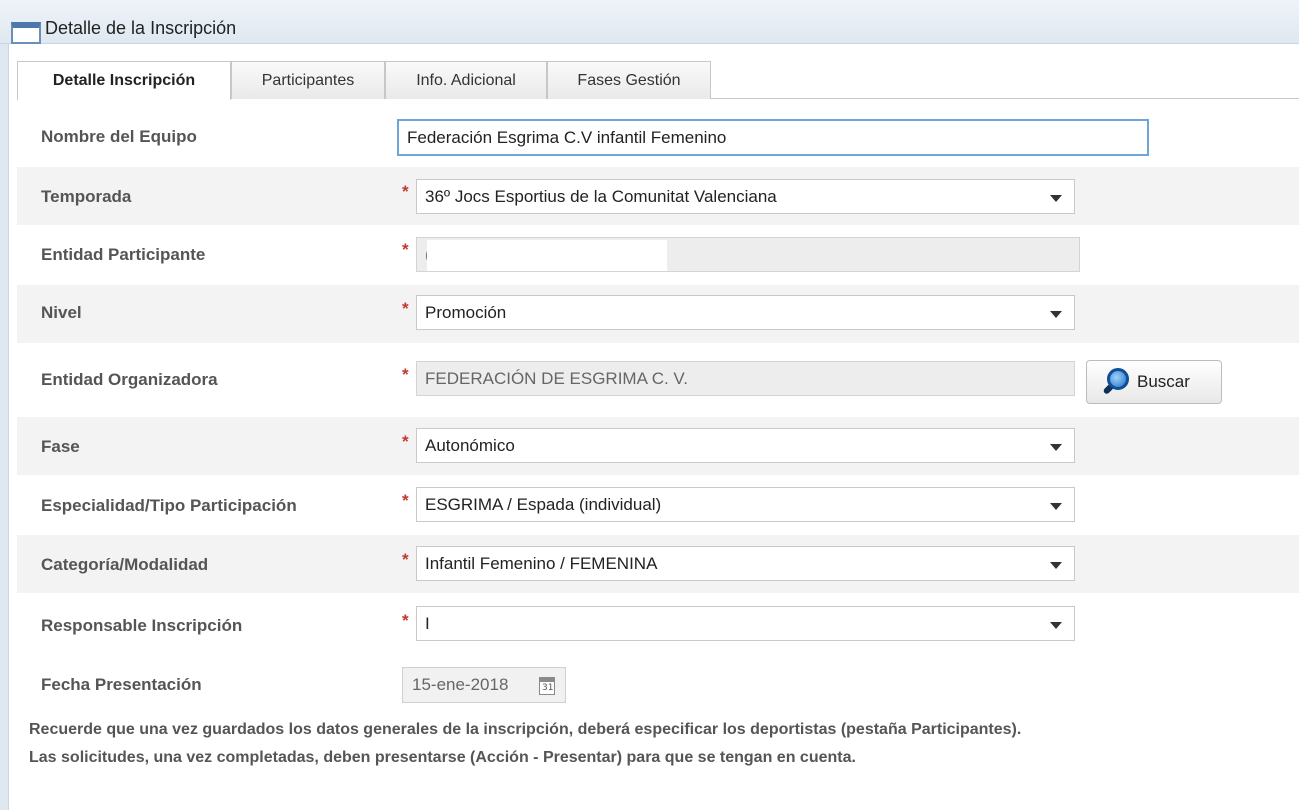  Describe the element at coordinates (745, 445) in the screenshot. I see `fase-select: Autonómico` at that location.